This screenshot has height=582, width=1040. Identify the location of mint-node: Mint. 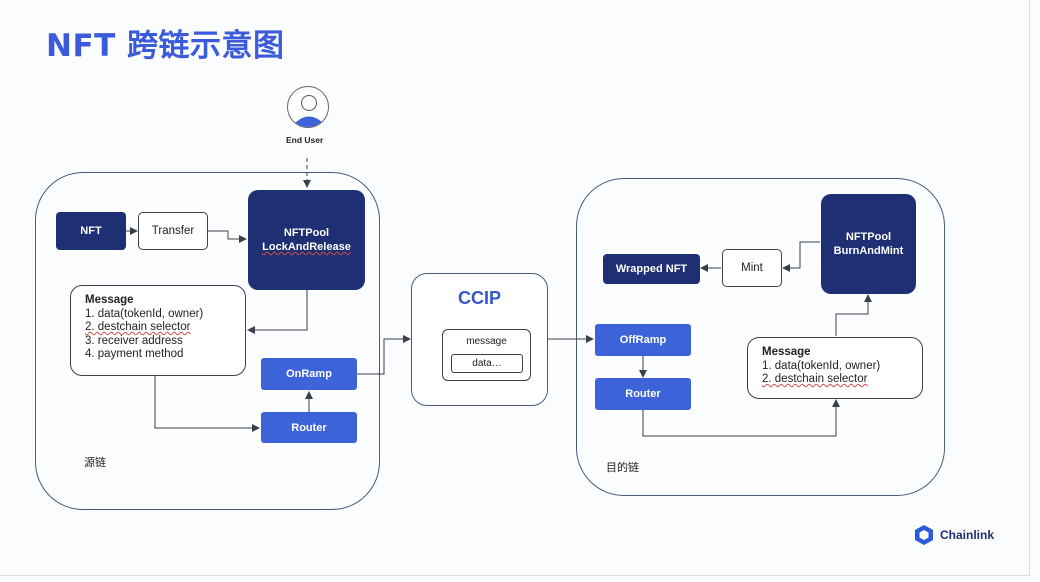
(752, 268).